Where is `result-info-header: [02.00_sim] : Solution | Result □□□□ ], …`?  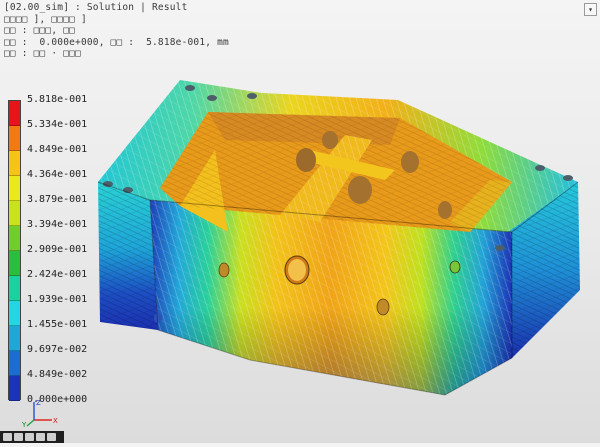 result-info-header: [02.00_sim] : Solution | Result □□□□ ], … is located at coordinates (116, 31).